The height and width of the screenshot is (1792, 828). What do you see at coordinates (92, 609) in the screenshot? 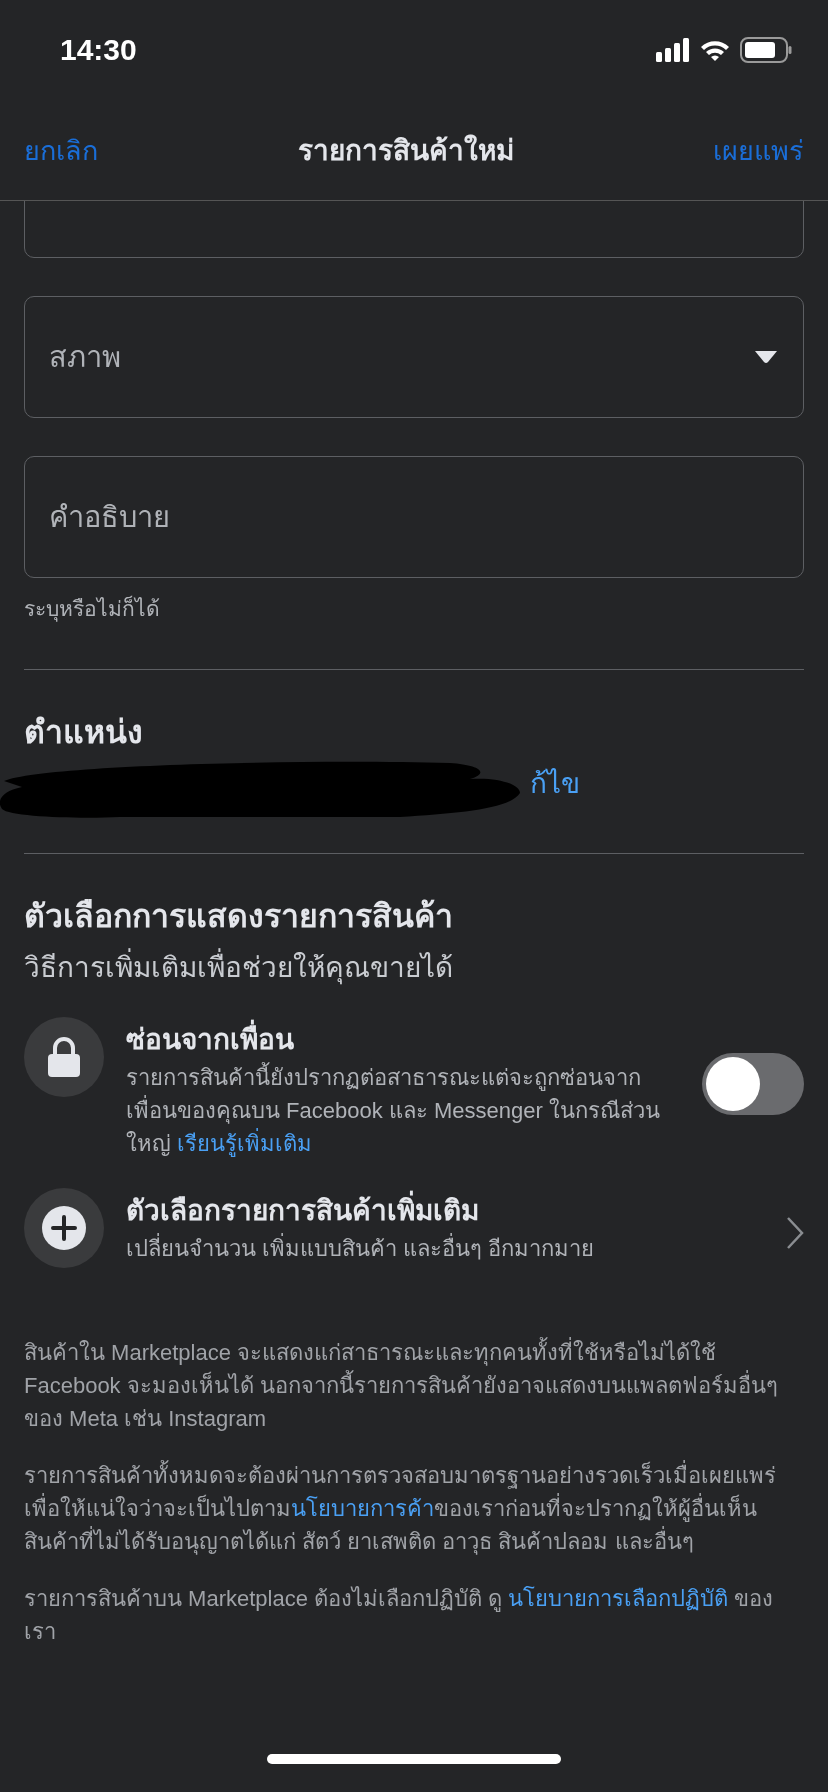
I see `optional-hint: ระบุหรือไม่ก็ได้` at bounding box center [92, 609].